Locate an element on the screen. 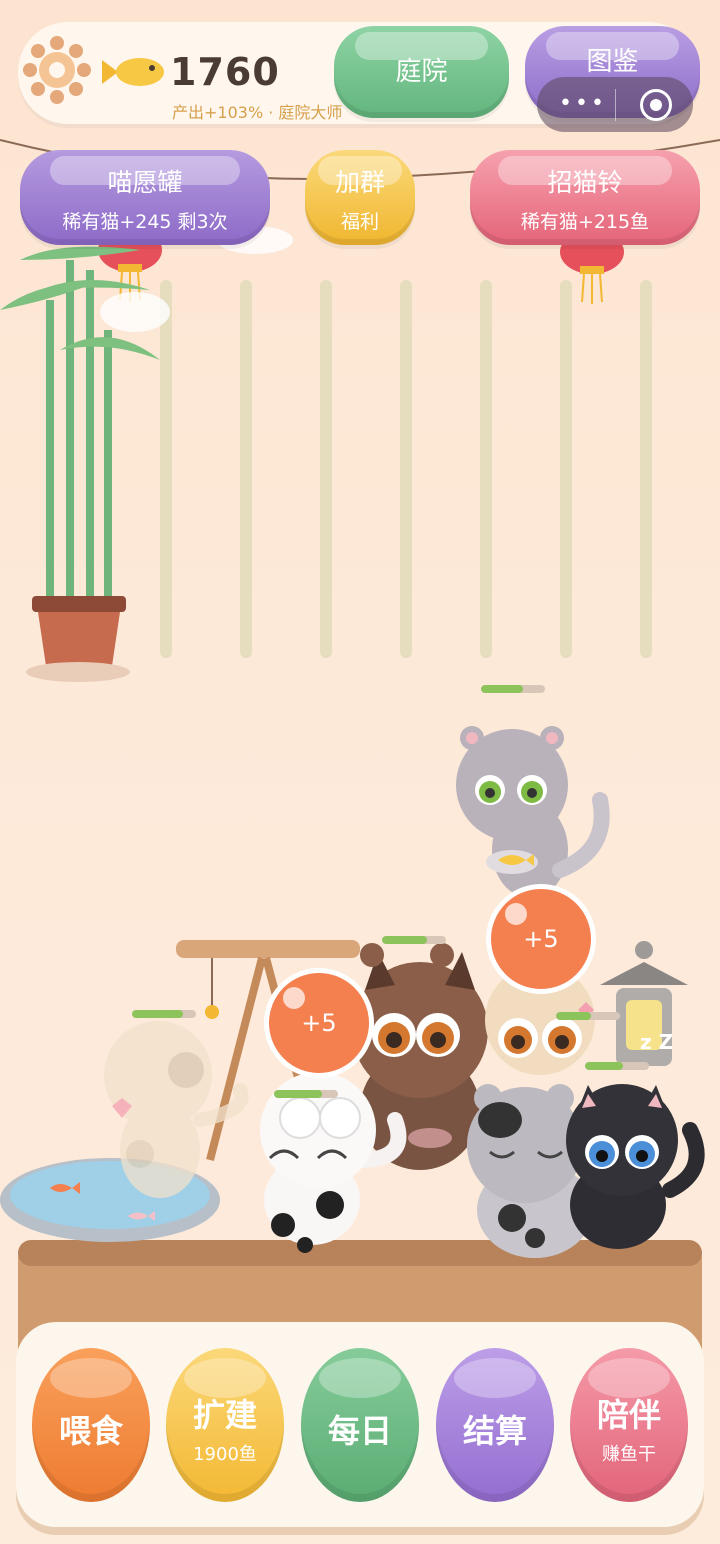  company-button: 陪伴 赚鱼干 is located at coordinates (629, 1425).